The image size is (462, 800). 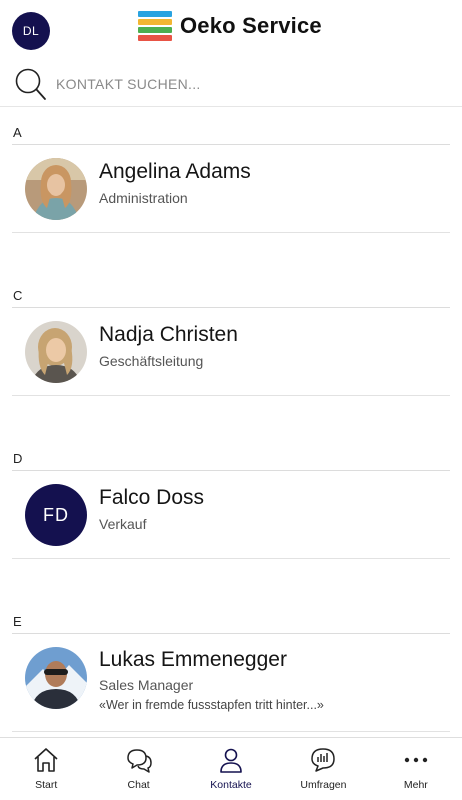 I want to click on brand: Oeko Service, so click(x=230, y=26).